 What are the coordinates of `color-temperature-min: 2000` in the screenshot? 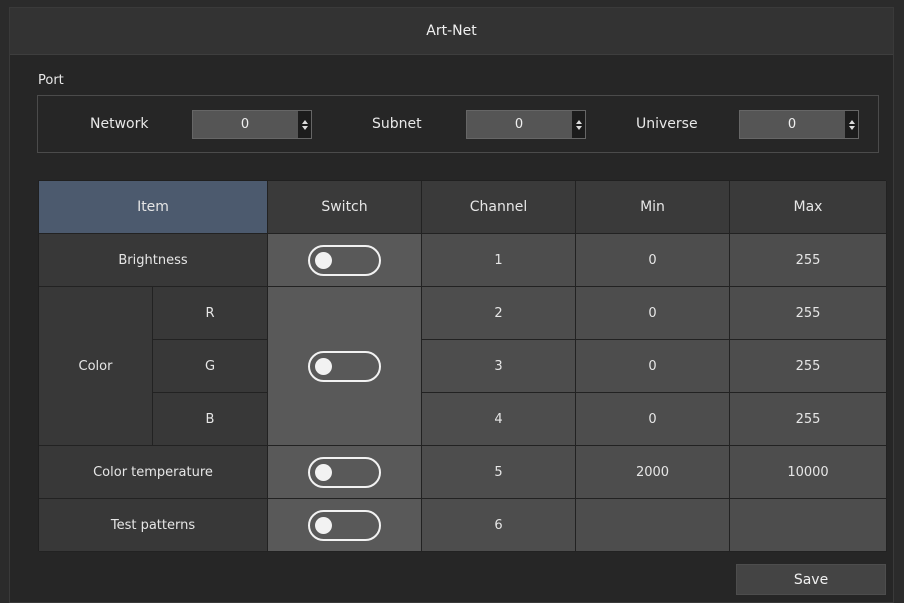 It's located at (653, 472).